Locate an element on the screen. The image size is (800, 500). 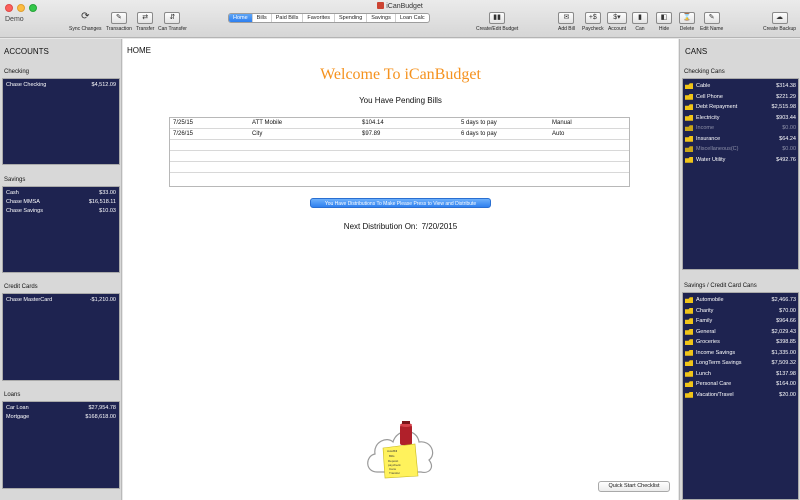
account-row: Chase MMSA $16,518.11 is located at coordinates (61, 202).